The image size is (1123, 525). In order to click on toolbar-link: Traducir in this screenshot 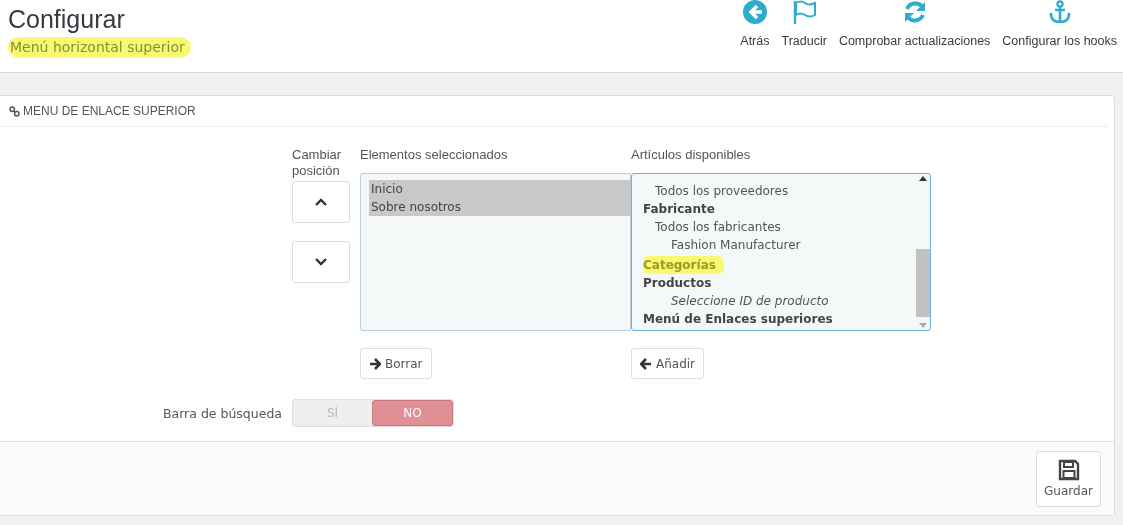, I will do `click(804, 36)`.